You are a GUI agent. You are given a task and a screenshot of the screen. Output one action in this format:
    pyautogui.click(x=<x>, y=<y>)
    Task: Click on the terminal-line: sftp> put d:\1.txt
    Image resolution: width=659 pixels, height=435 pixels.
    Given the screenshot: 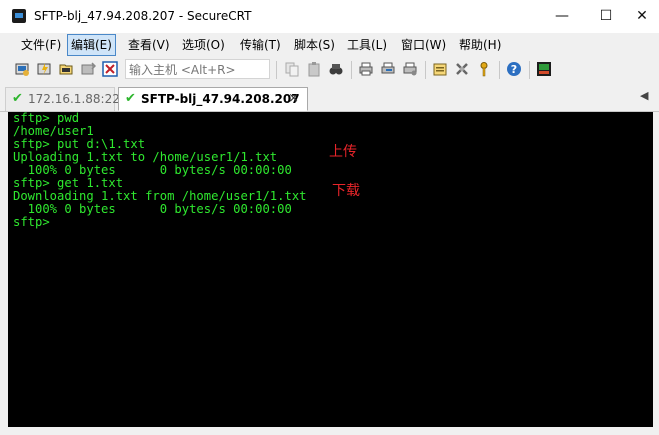 What is the action you would take?
    pyautogui.click(x=79, y=144)
    